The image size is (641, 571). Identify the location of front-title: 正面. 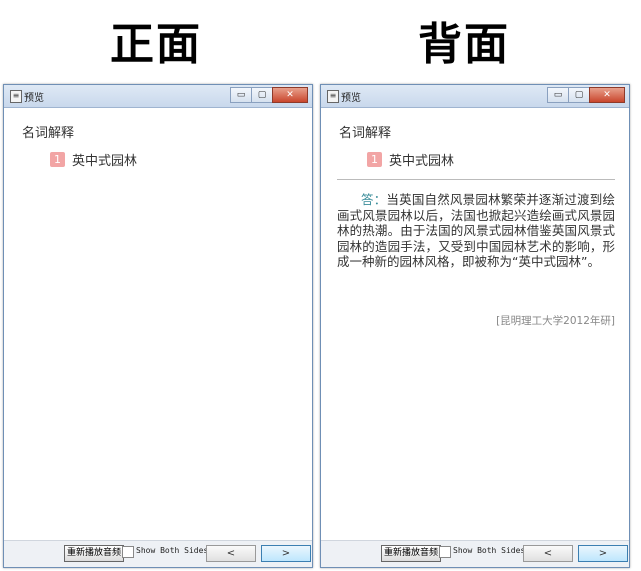
(156, 44).